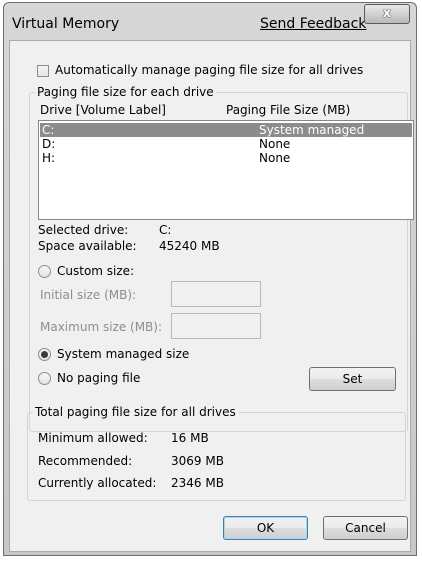 Image resolution: width=422 pixels, height=561 pixels. What do you see at coordinates (312, 130) in the screenshot?
I see `drive-size: System managed` at bounding box center [312, 130].